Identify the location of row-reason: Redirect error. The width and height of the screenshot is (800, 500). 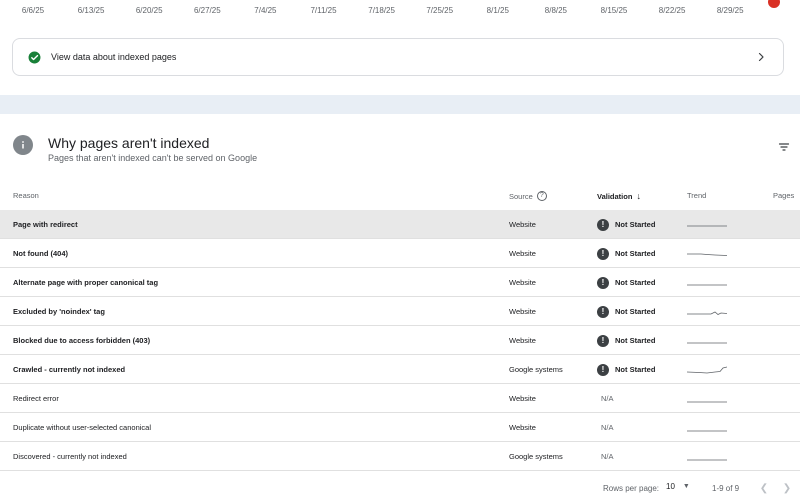
(36, 398).